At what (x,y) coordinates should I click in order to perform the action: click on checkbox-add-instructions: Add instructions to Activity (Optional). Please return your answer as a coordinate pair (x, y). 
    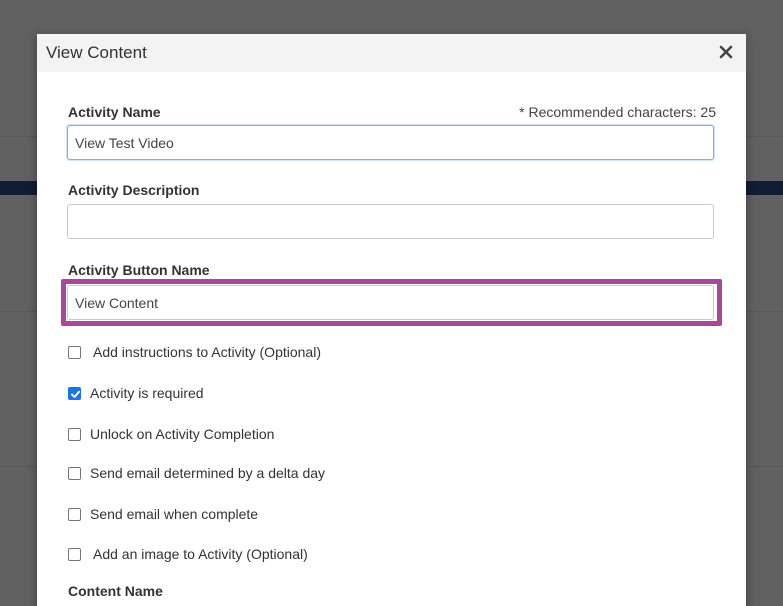
    Looking at the image, I should click on (194, 352).